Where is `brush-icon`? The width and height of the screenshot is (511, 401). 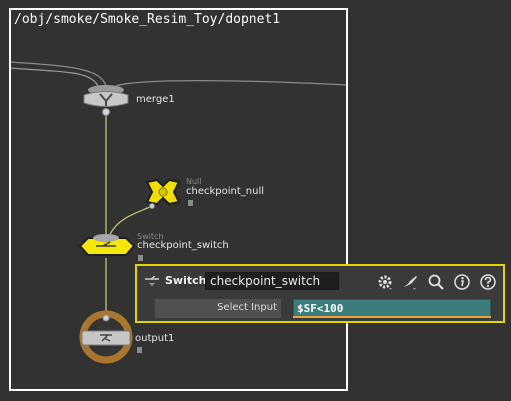
brush-icon is located at coordinates (410, 283).